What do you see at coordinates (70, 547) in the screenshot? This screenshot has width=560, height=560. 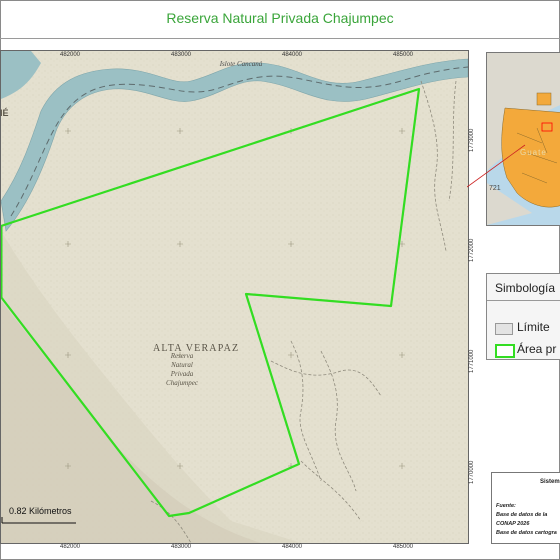 I see `x-tick-bottom: 482000` at bounding box center [70, 547].